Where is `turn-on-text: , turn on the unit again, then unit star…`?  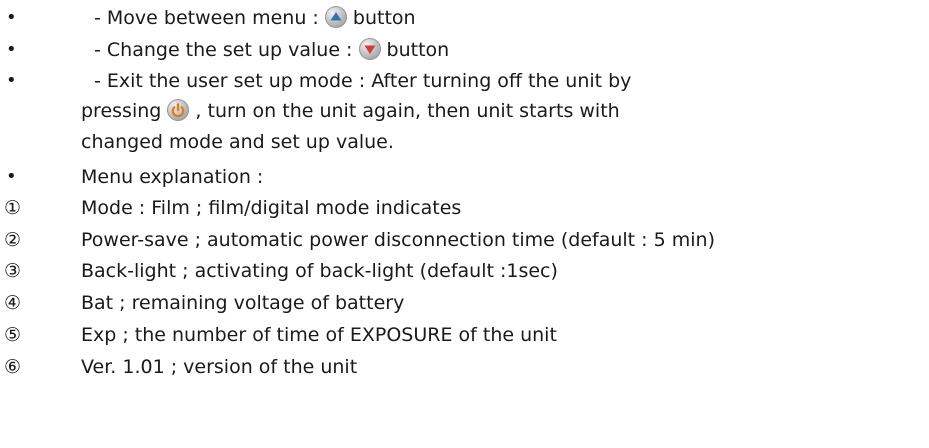 turn-on-text: , turn on the unit again, then unit star… is located at coordinates (404, 111).